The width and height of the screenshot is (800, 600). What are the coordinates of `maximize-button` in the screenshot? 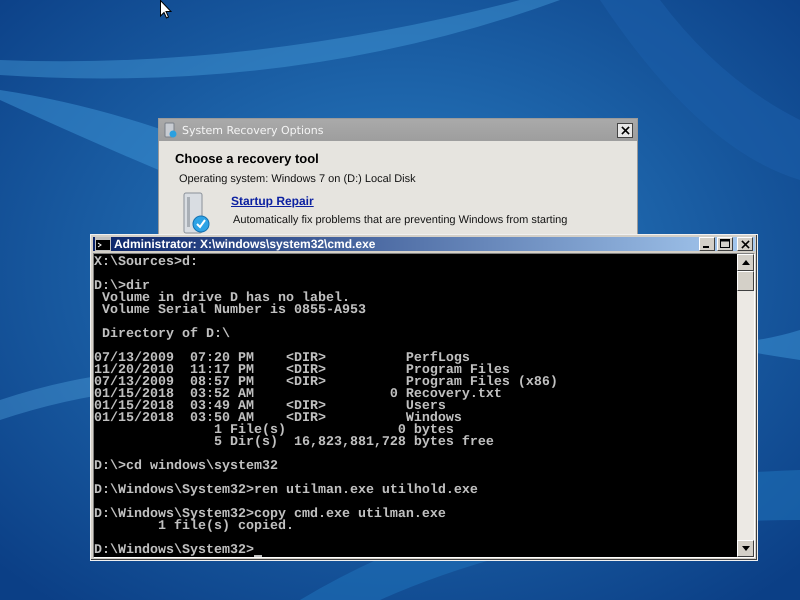 It's located at (725, 244).